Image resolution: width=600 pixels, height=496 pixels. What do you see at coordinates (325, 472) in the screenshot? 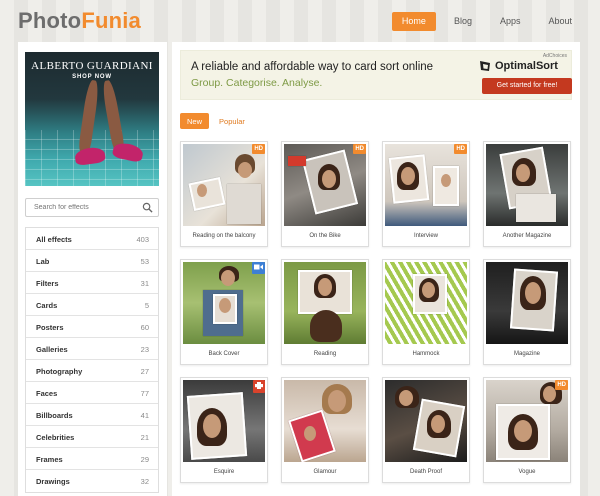
I see `effect-label: Glamour` at bounding box center [325, 472].